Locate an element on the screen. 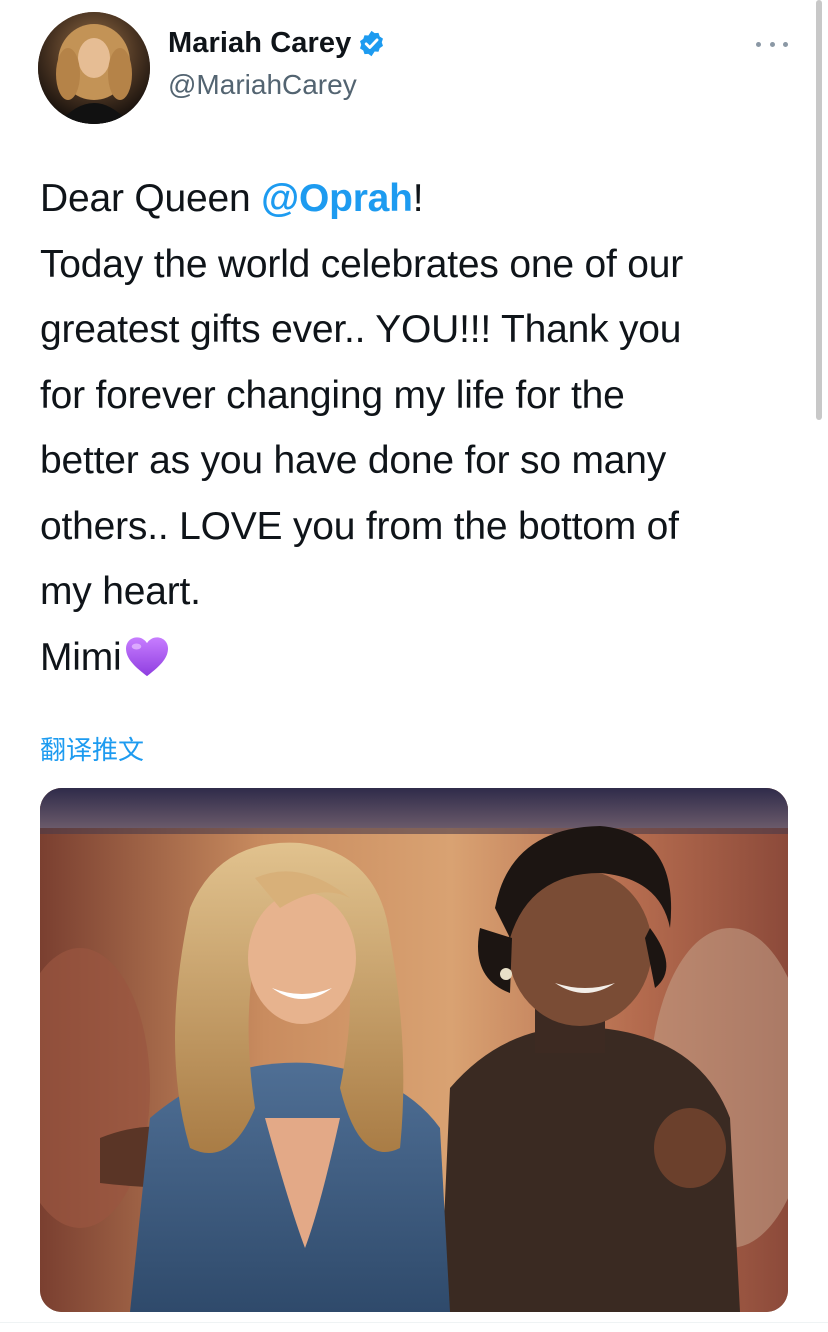 Image resolution: width=828 pixels, height=1332 pixels. author-handle: @MariahCarey is located at coordinates (262, 85).